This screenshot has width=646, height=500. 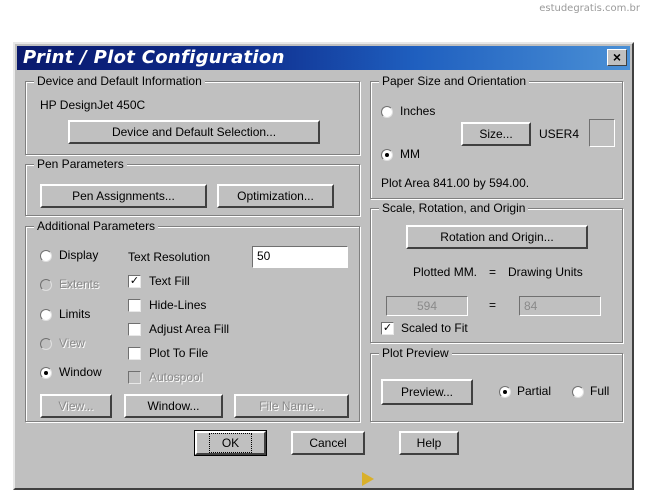 I want to click on radio-full, so click(x=578, y=392).